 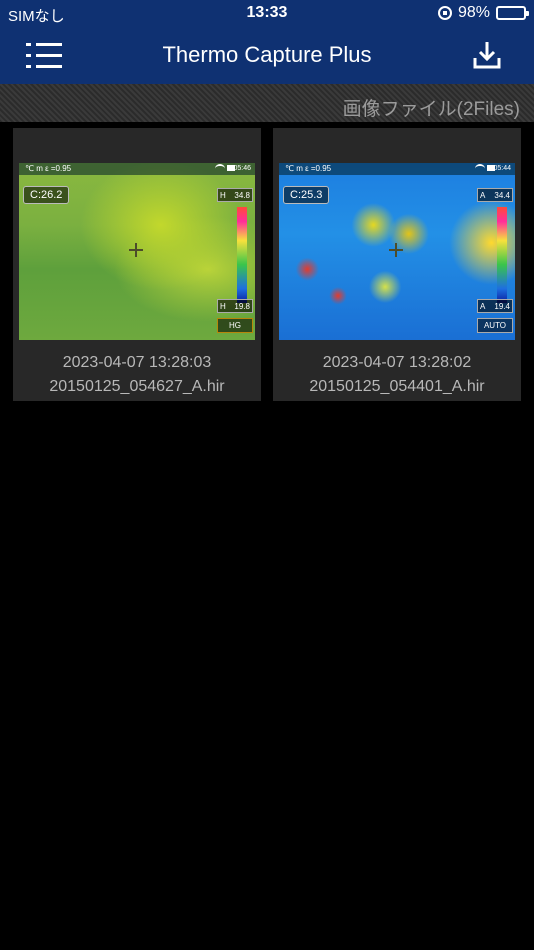 I want to click on palette-mode: HG, so click(x=235, y=325).